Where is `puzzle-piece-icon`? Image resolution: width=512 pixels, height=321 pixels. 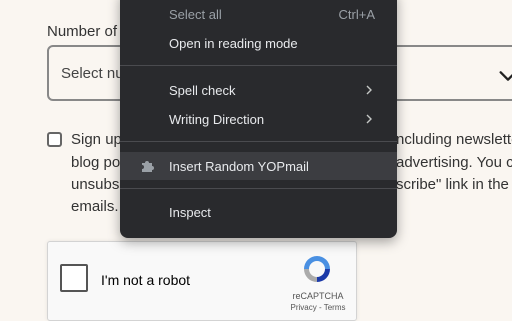
puzzle-piece-icon is located at coordinates (148, 166).